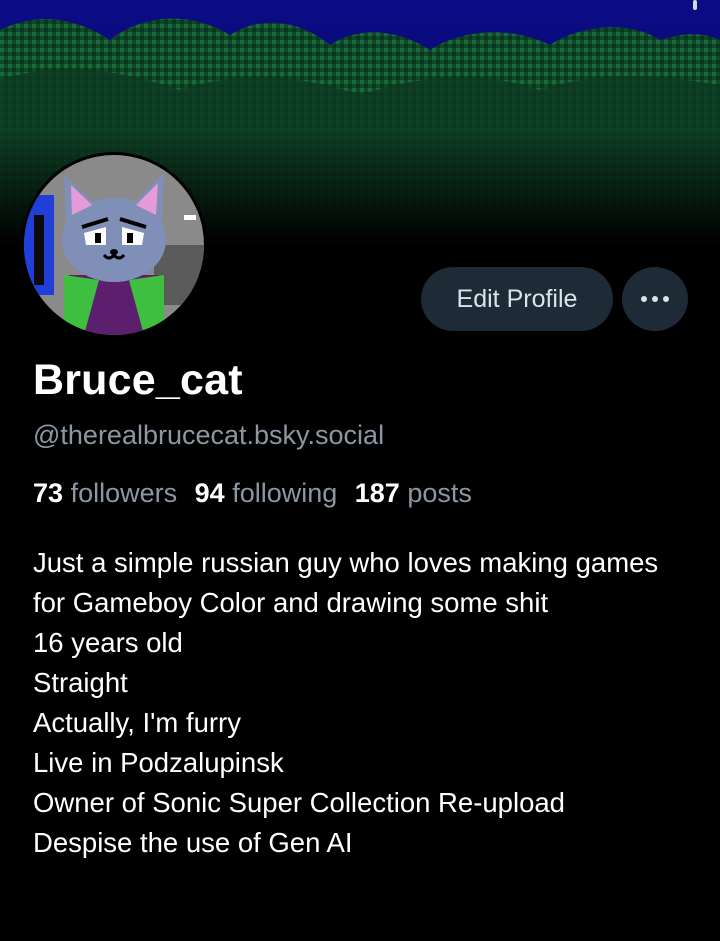 This screenshot has width=720, height=941. What do you see at coordinates (695, 5) in the screenshot?
I see `scroll-indicator` at bounding box center [695, 5].